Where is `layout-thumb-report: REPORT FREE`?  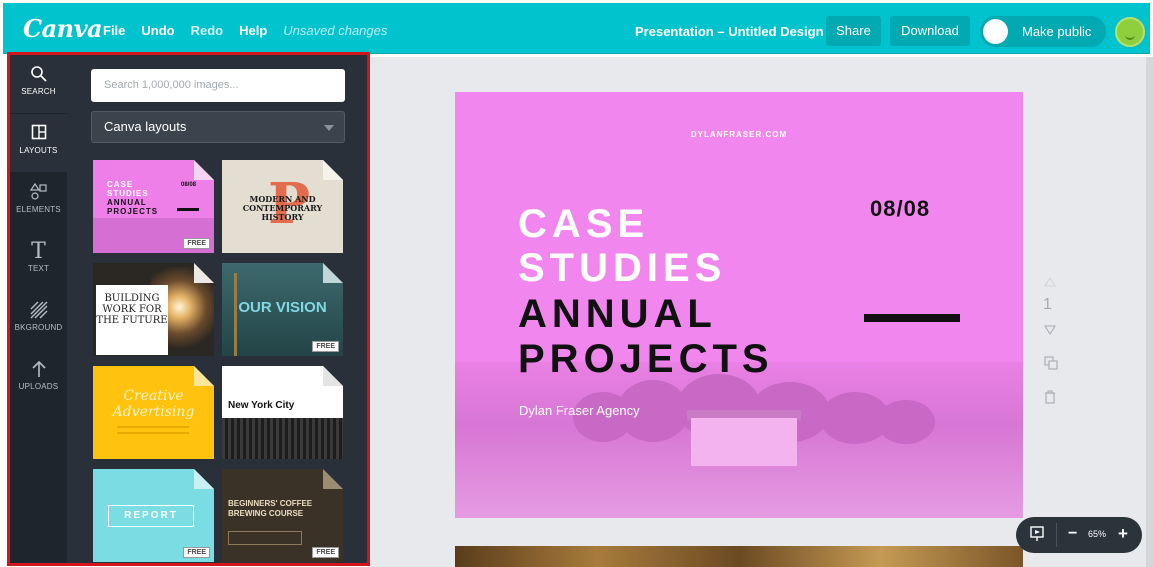 layout-thumb-report: REPORT FREE is located at coordinates (153, 515).